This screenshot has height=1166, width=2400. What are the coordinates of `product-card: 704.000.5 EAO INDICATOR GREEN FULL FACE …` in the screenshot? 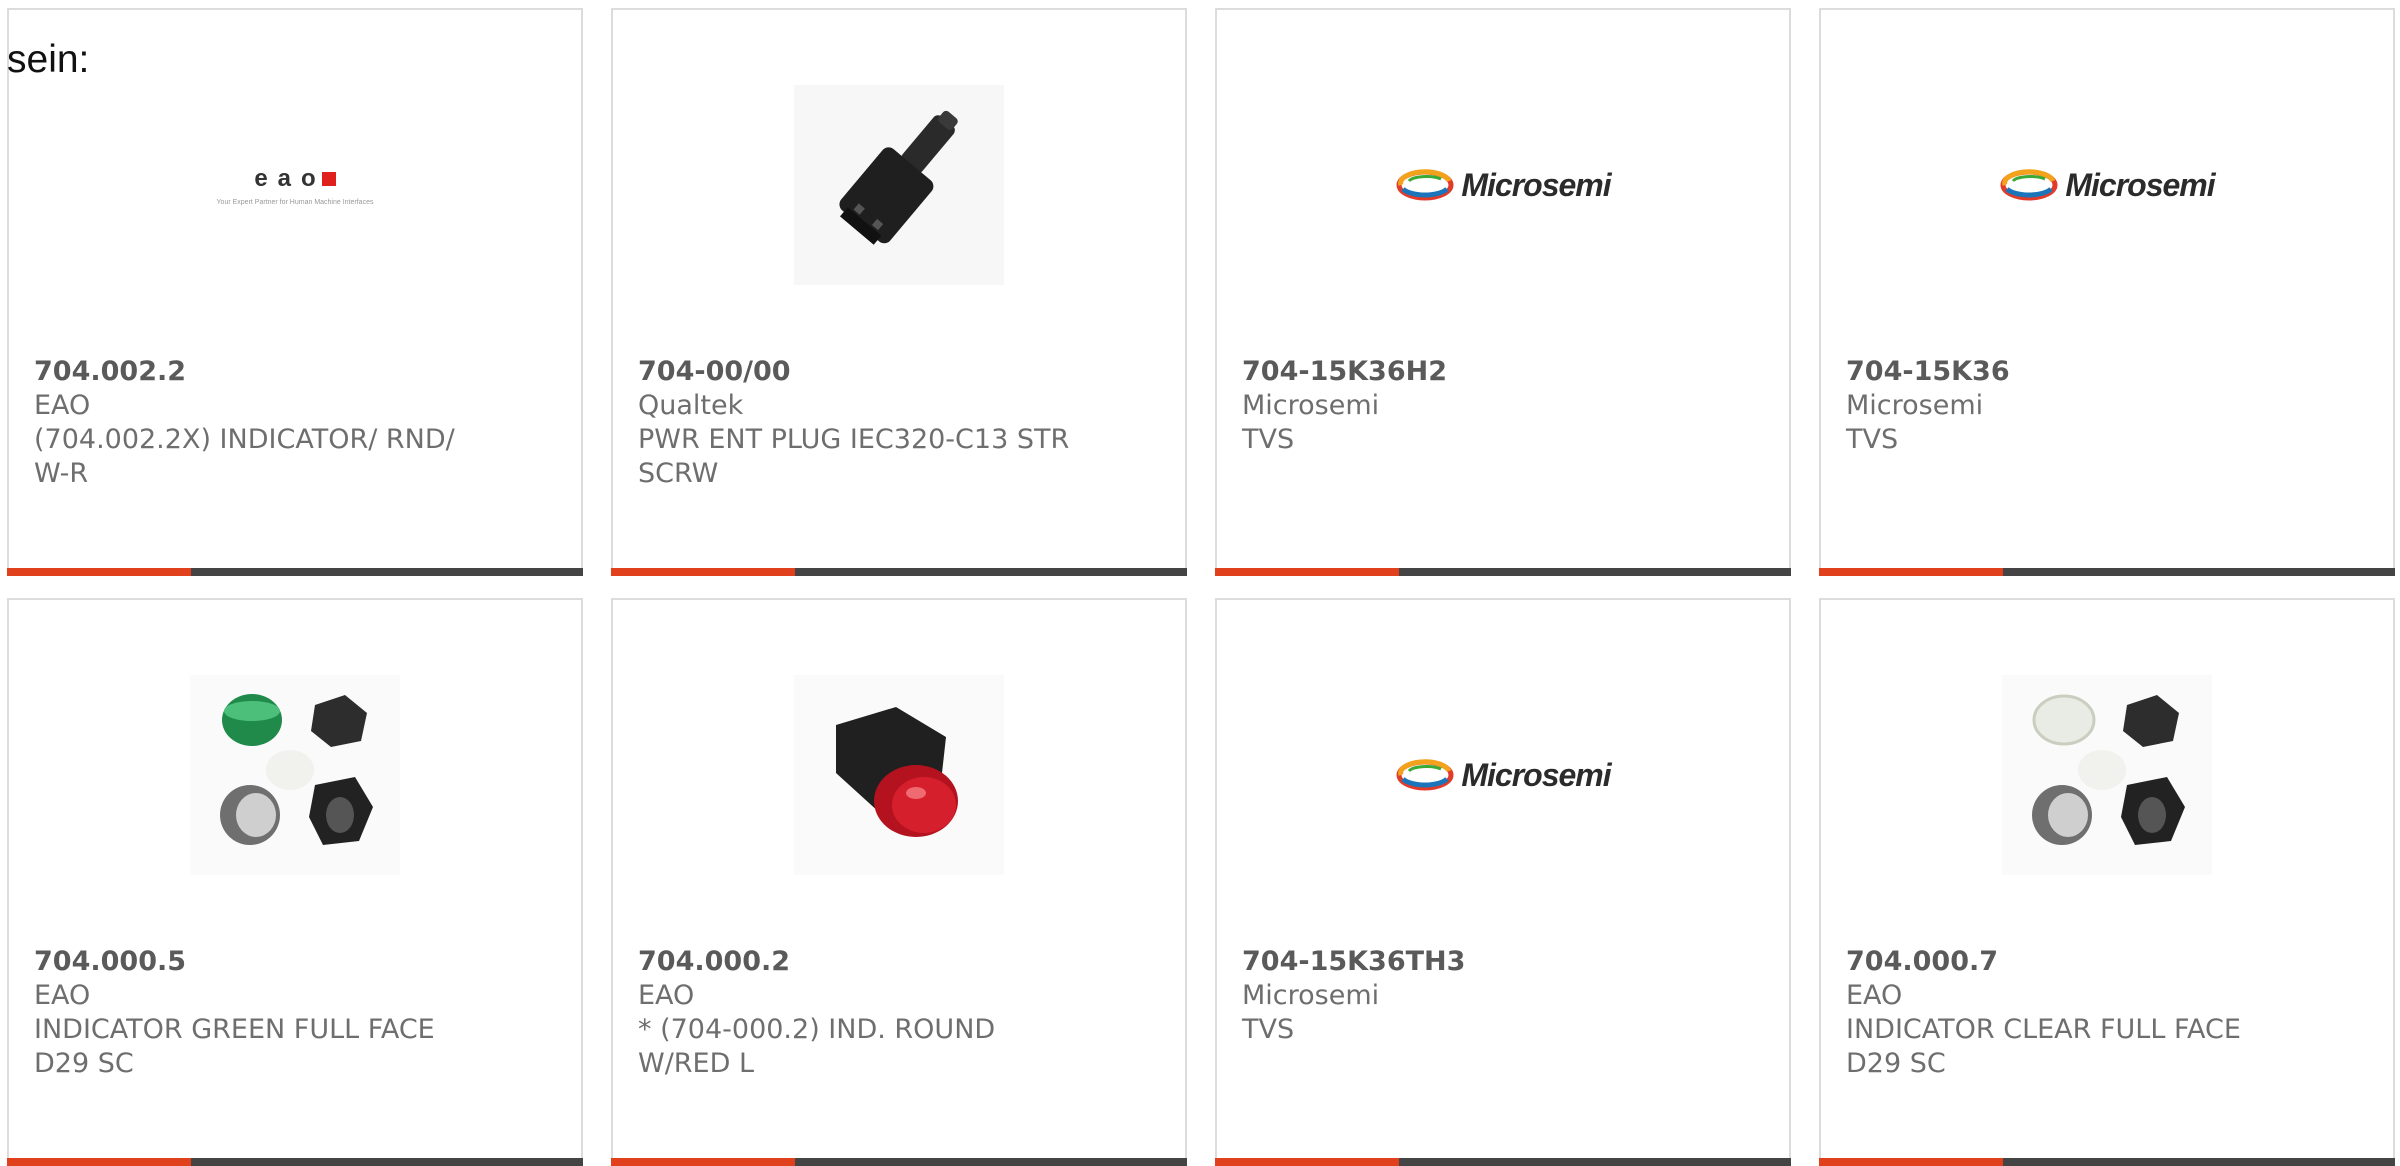 It's located at (295, 882).